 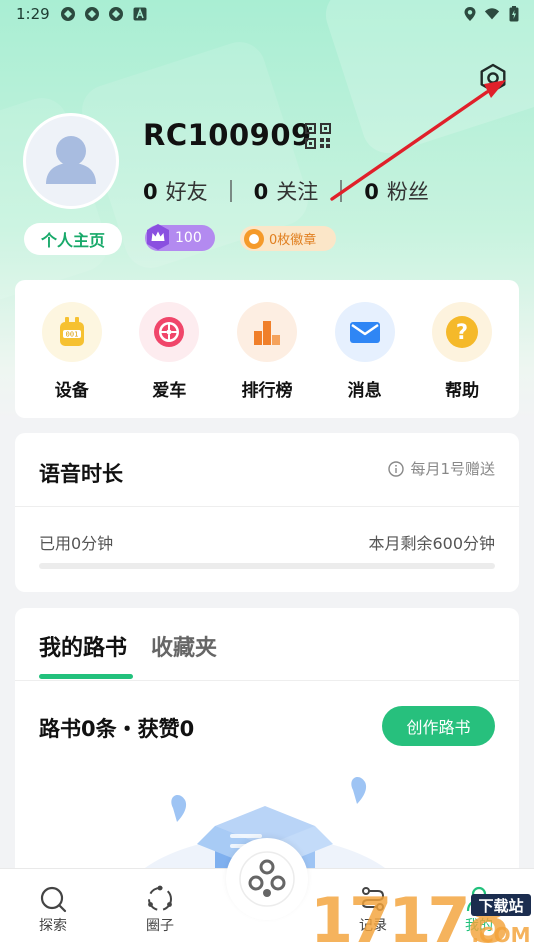 I want to click on device-icon: 001, so click(x=71, y=332).